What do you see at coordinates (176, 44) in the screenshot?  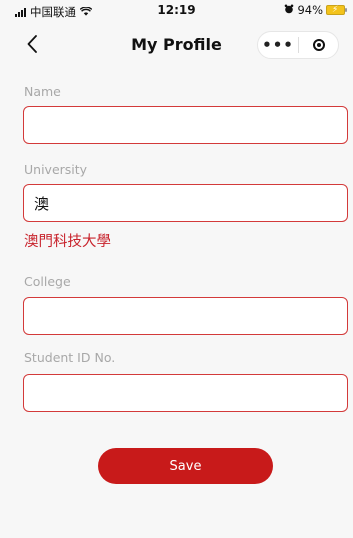 I see `nav-bar: My Profile •••` at bounding box center [176, 44].